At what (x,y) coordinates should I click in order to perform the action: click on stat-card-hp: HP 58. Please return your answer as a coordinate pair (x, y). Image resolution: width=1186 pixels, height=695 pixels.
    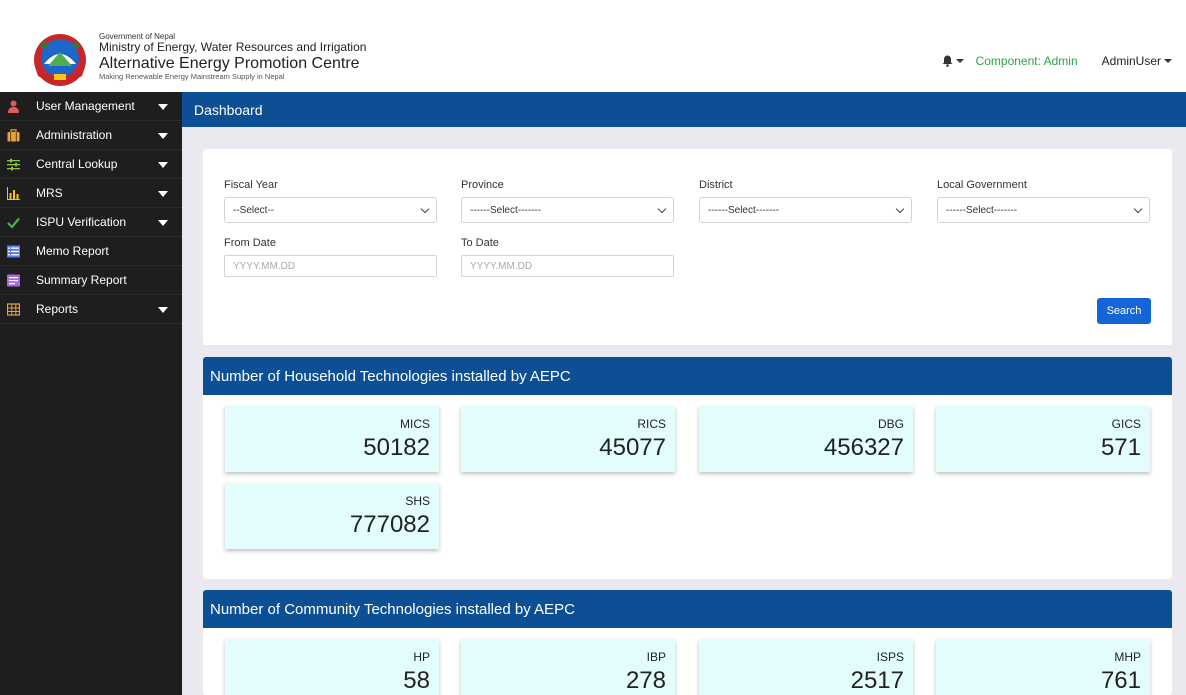
    Looking at the image, I should click on (332, 667).